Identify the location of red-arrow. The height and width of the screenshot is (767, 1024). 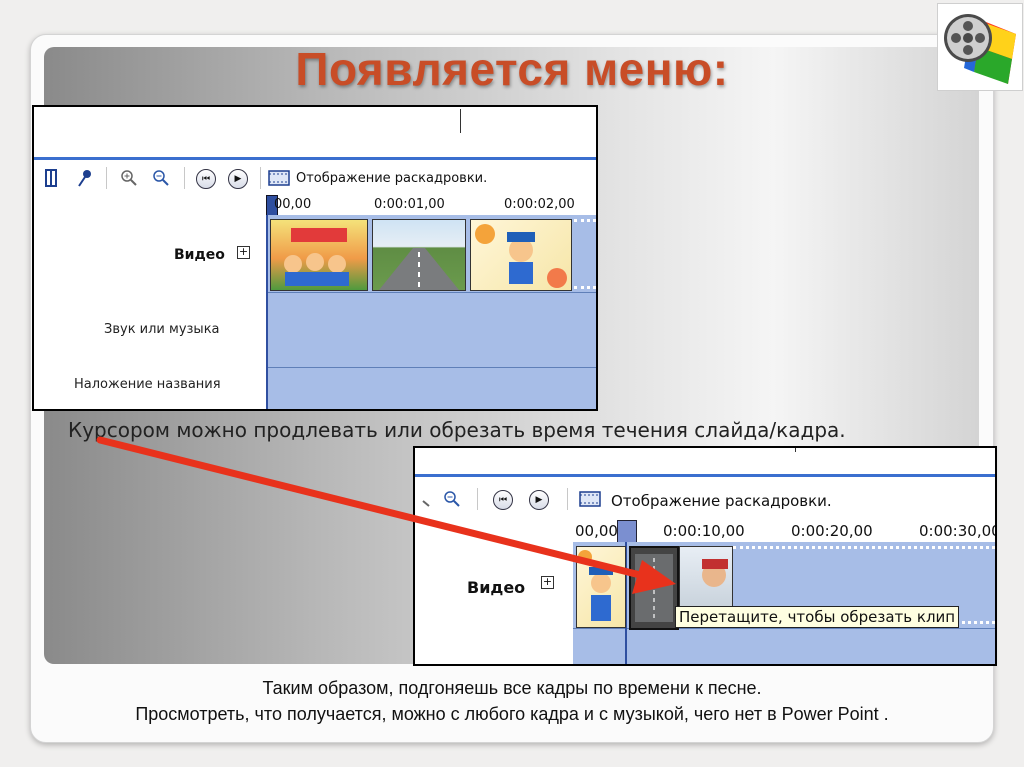
(386, 515).